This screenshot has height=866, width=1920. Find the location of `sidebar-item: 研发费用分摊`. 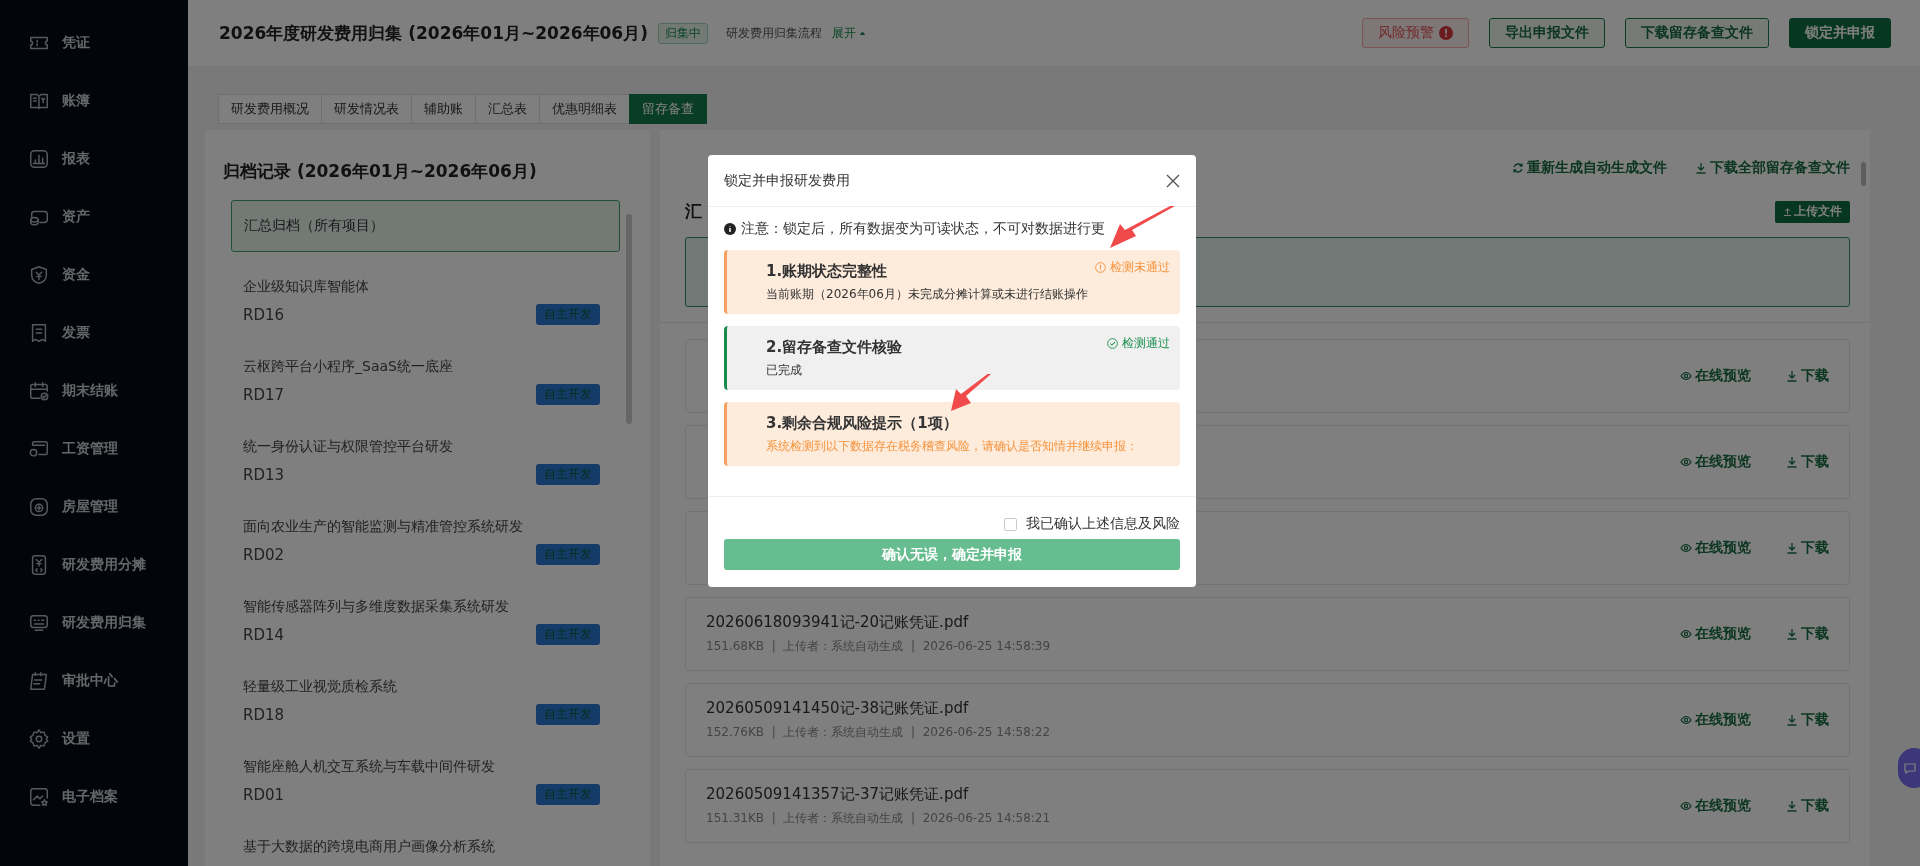

sidebar-item: 研发费用分摊 is located at coordinates (94, 565).